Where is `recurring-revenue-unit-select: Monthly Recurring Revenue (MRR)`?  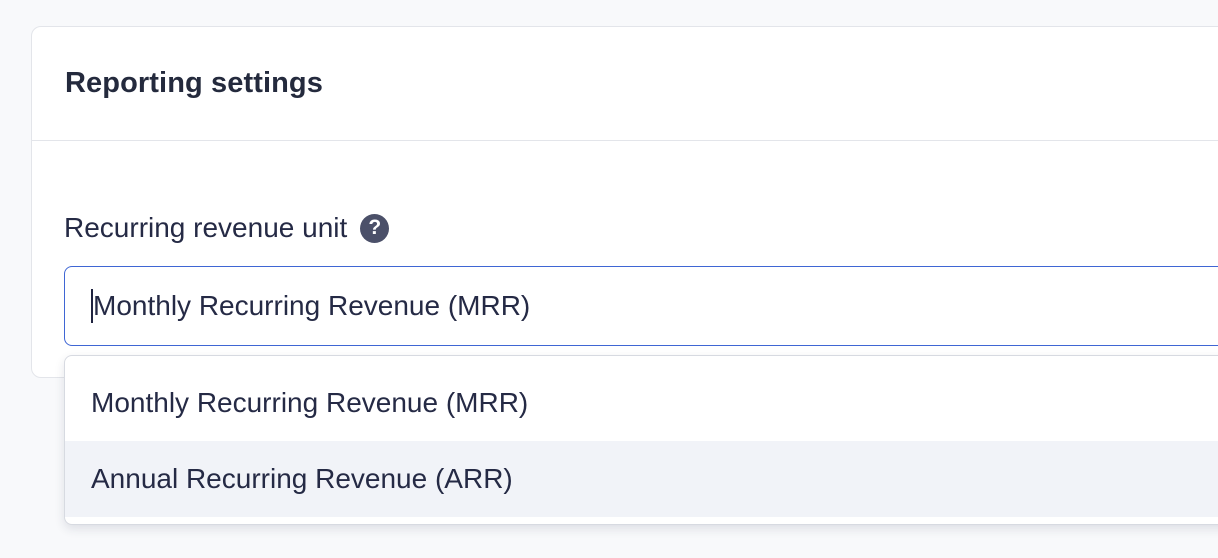 recurring-revenue-unit-select: Monthly Recurring Revenue (MRR) is located at coordinates (641, 306).